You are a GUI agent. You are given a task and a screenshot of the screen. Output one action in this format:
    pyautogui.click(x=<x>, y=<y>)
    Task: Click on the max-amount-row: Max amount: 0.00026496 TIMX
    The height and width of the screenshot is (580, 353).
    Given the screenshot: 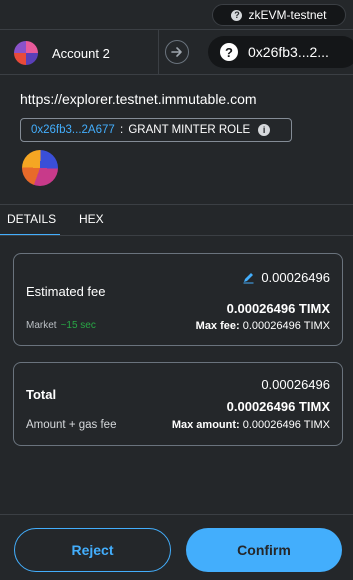 What is the action you would take?
    pyautogui.click(x=251, y=425)
    